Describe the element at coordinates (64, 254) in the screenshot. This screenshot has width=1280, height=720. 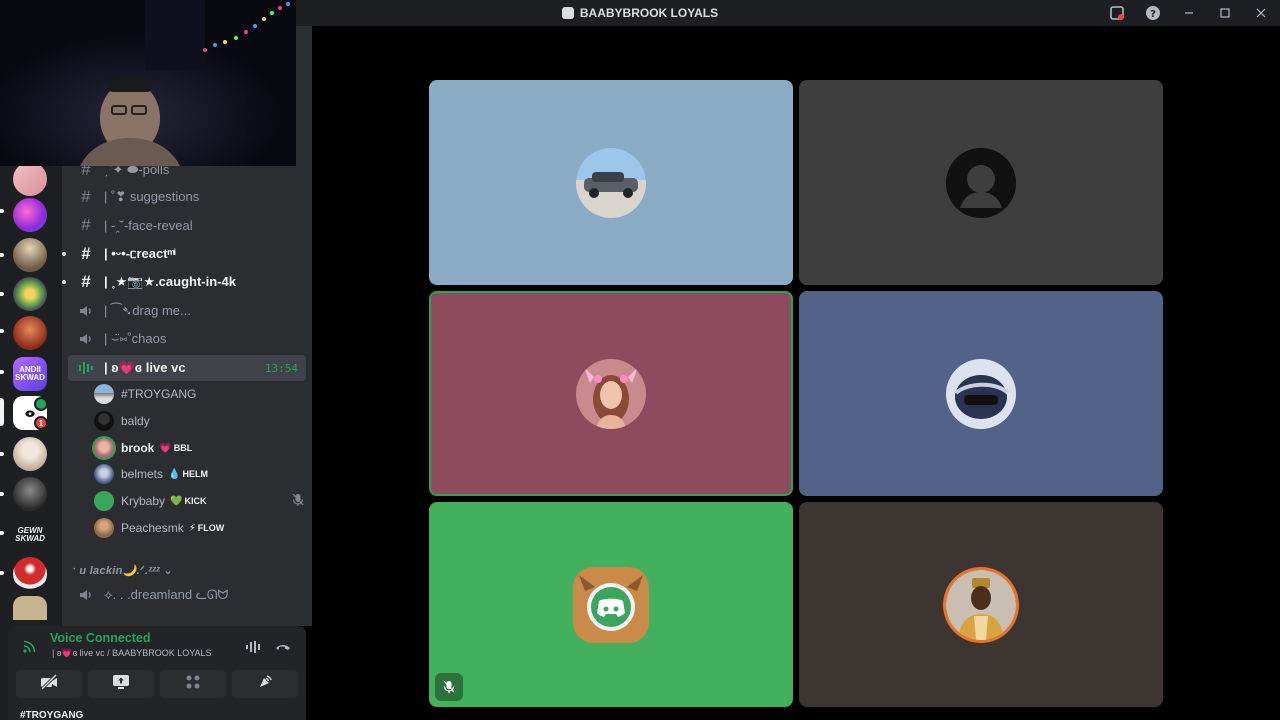
I see `unread-dot` at that location.